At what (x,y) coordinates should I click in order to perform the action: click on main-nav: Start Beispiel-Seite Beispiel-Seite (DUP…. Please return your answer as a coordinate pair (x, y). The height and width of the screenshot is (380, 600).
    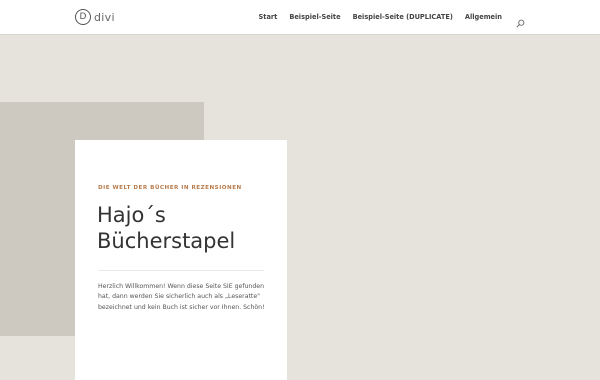
    Looking at the image, I should click on (392, 17).